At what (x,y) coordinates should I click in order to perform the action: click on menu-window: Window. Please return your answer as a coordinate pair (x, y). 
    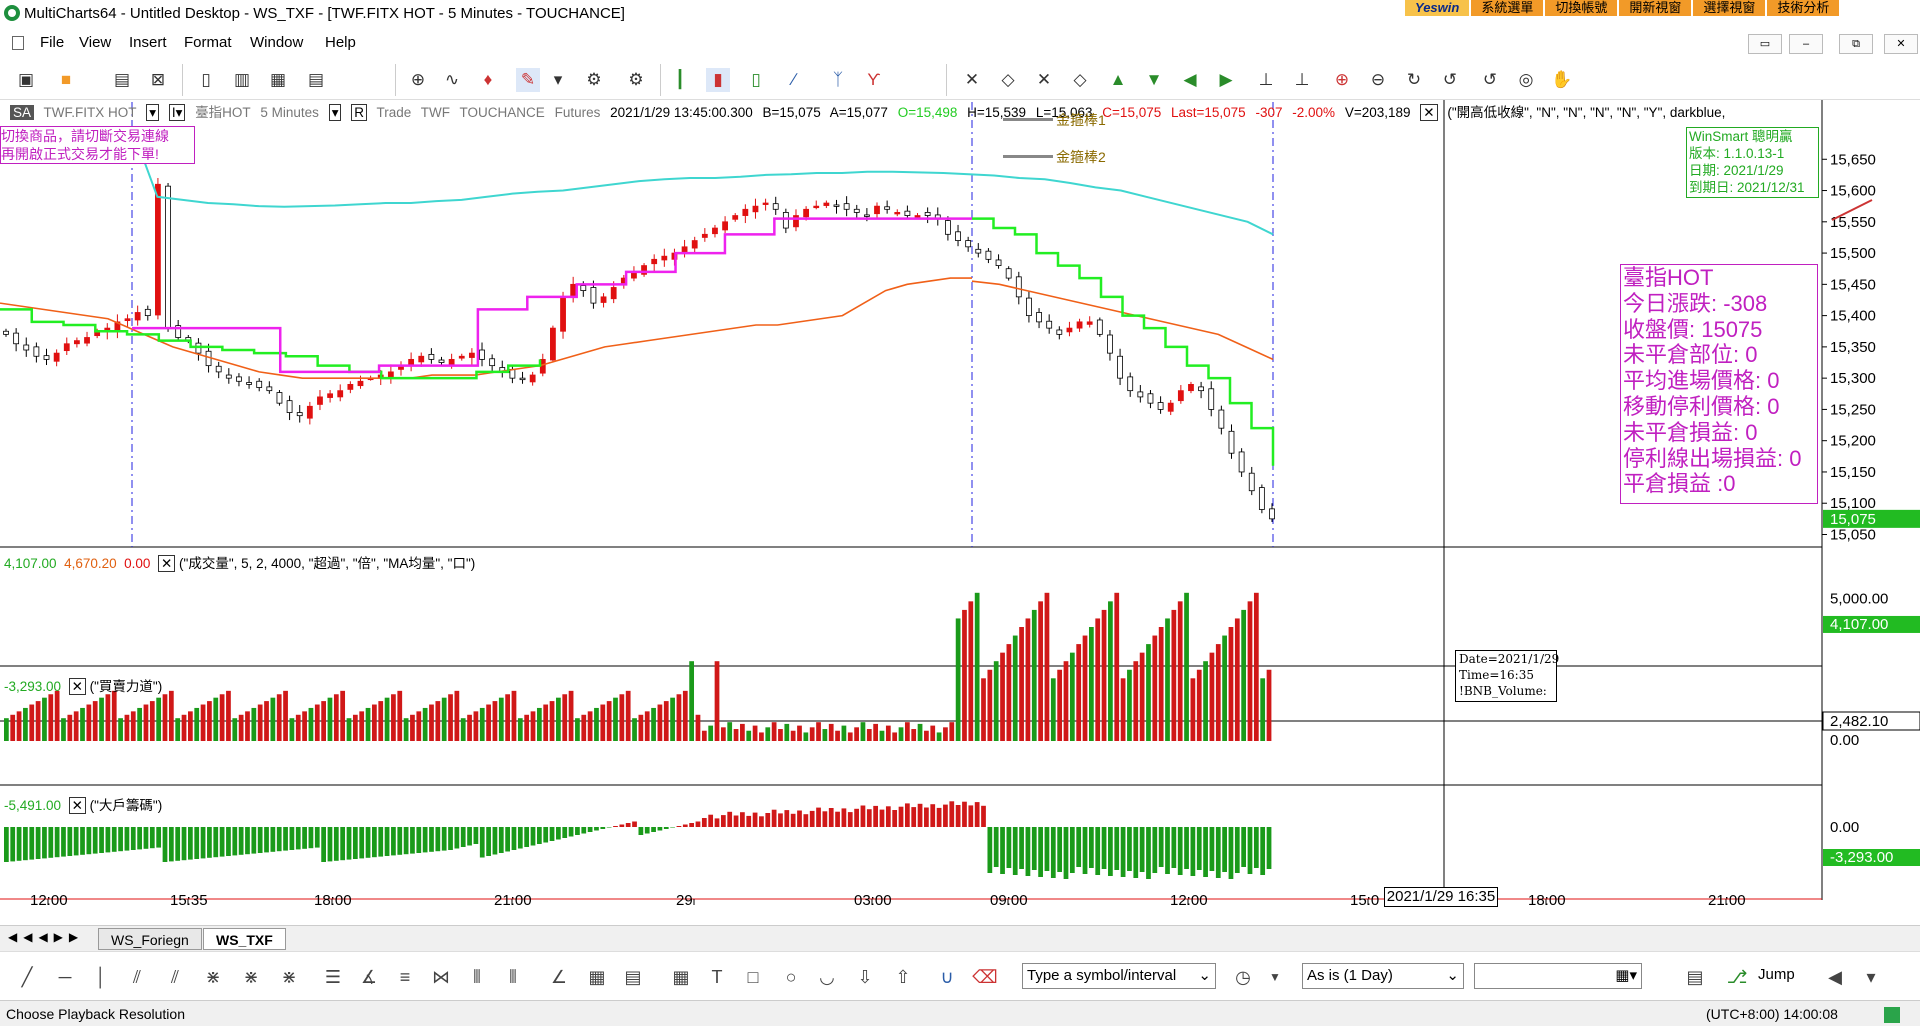
    Looking at the image, I should click on (276, 42).